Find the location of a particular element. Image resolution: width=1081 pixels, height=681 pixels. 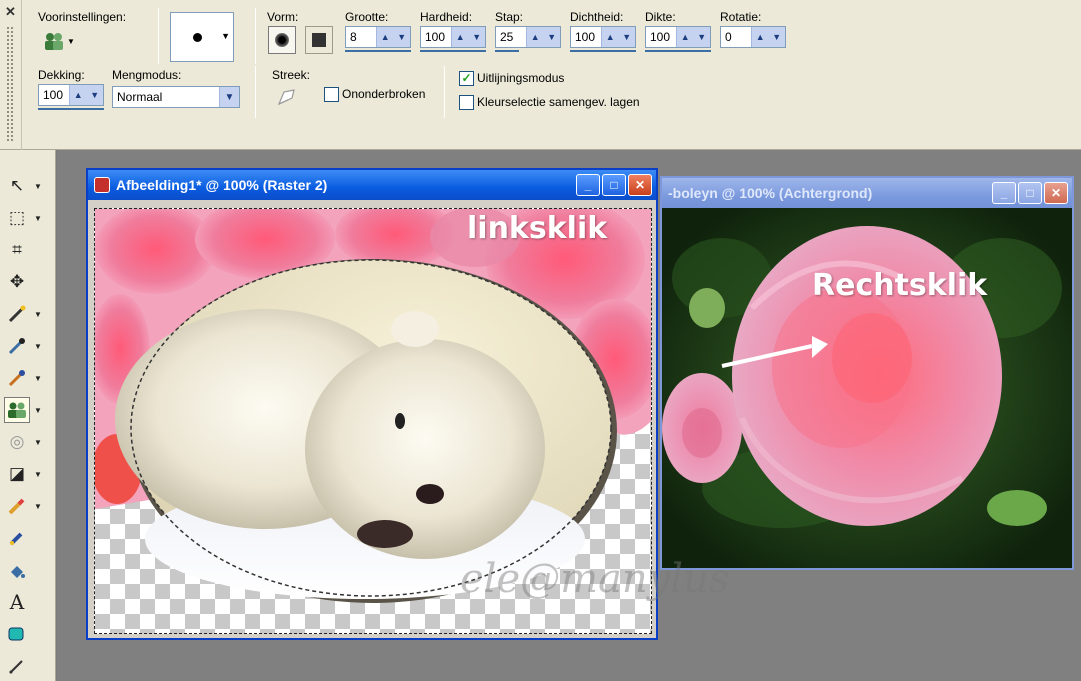

dropper-tool: ▼ is located at coordinates (27, 346).